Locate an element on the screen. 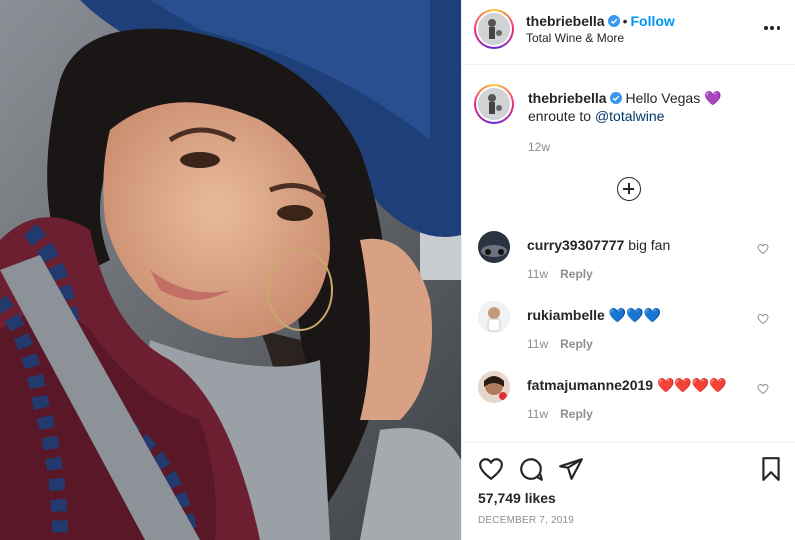 This screenshot has height=540, width=795. comment-text-line: rukiambelle 💙💙💙 is located at coordinates (594, 315).